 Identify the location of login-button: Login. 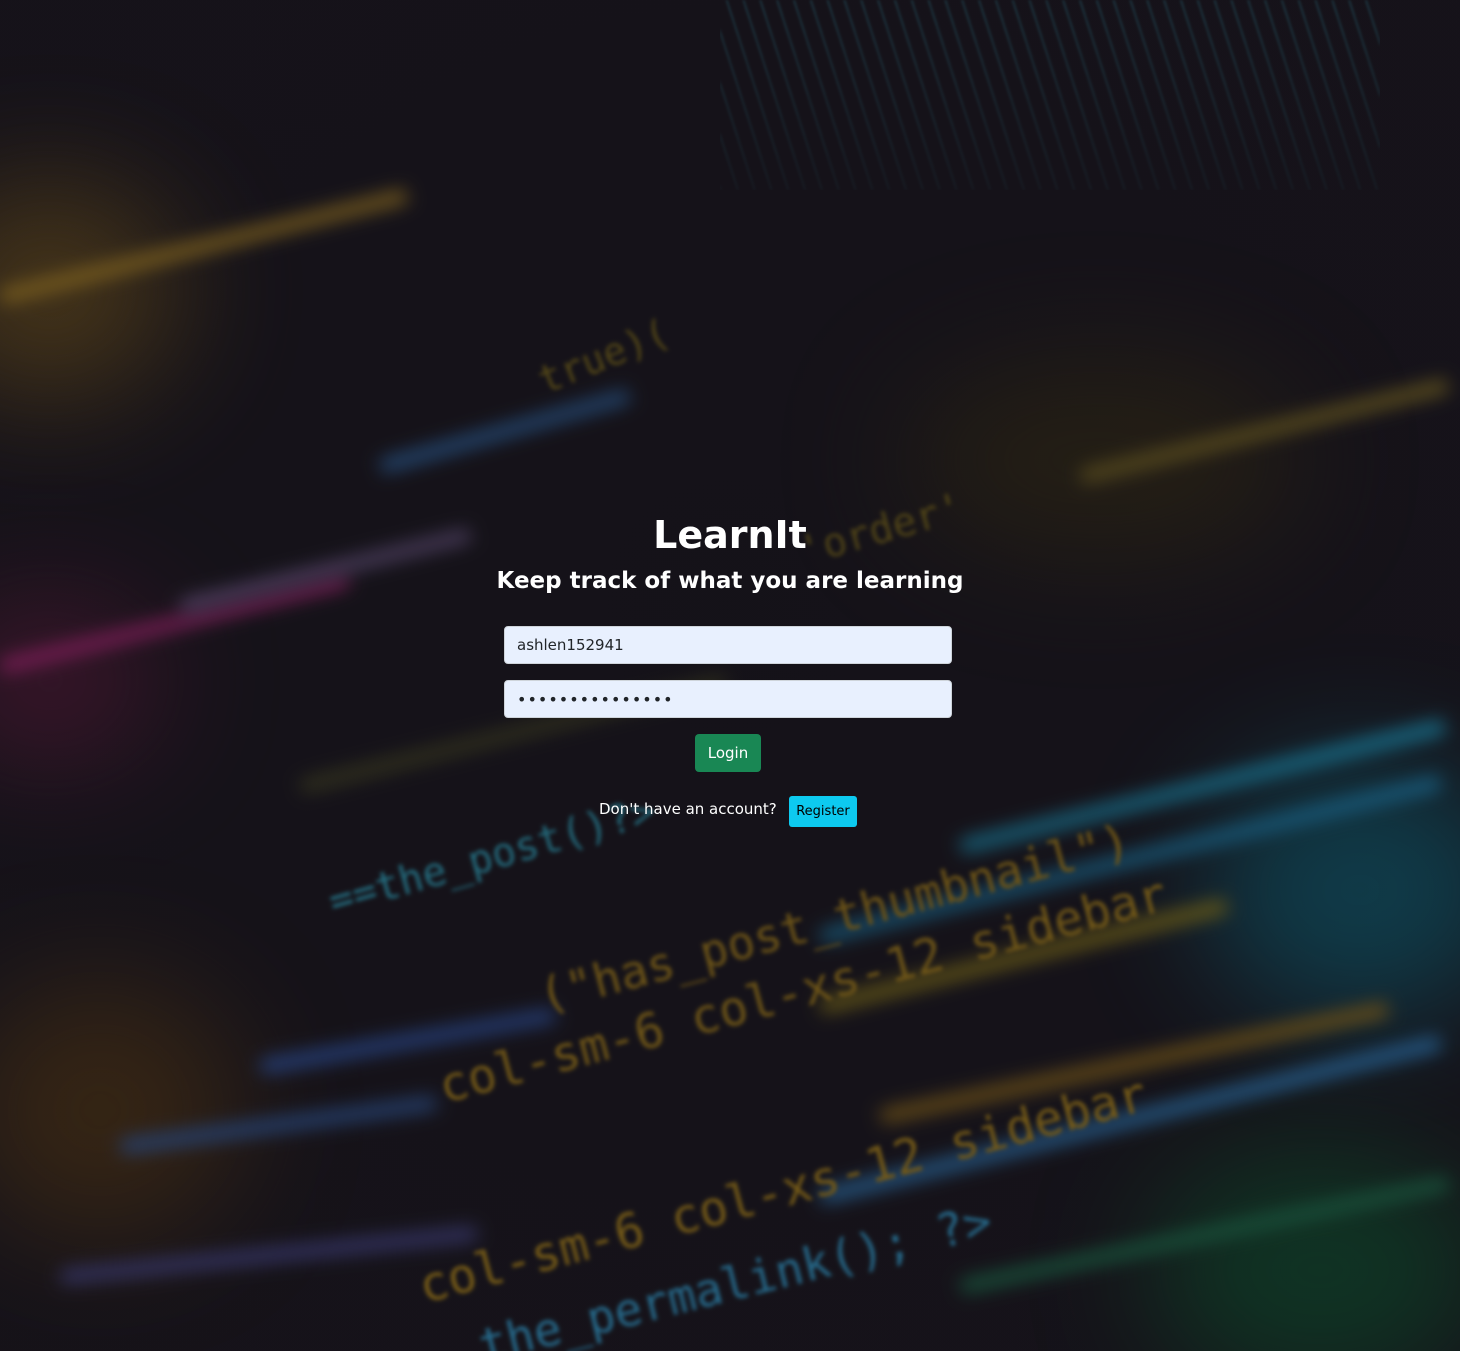
(728, 753).